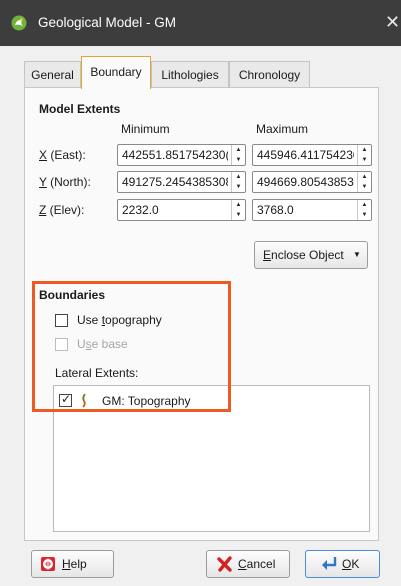 This screenshot has height=586, width=401. I want to click on x-minimum-field: ▲▼, so click(181, 155).